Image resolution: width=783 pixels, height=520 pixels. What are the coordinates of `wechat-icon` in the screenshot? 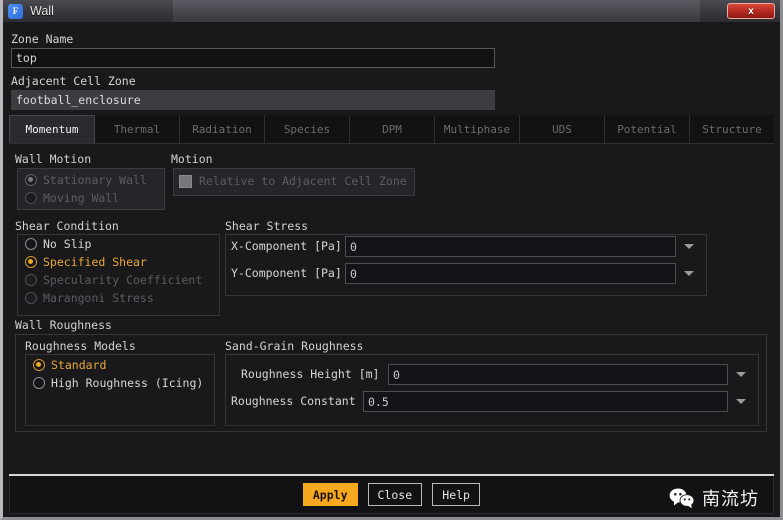 It's located at (682, 498).